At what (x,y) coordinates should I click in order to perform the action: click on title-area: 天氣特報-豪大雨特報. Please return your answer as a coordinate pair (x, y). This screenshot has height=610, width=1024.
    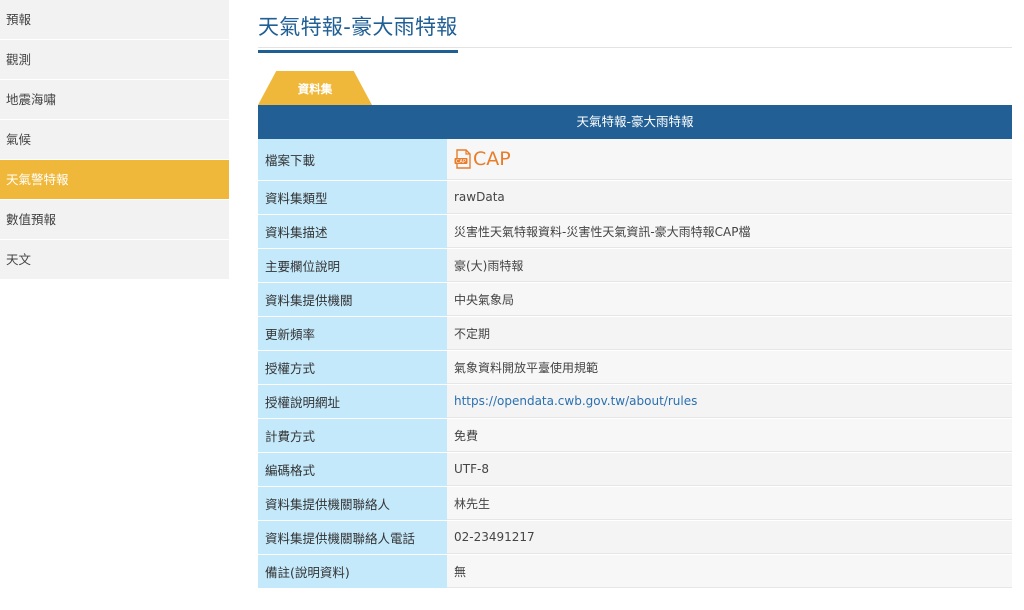
    Looking at the image, I should click on (635, 26).